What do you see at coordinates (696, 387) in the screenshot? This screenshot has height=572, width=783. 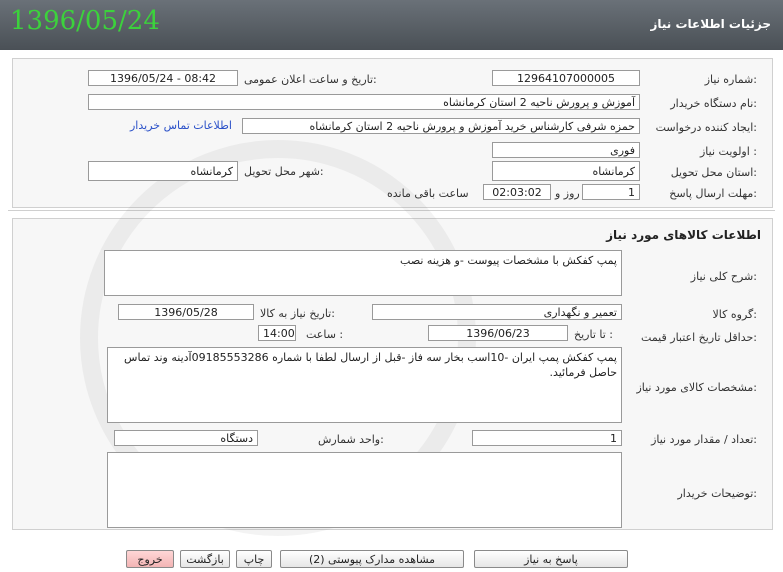 I see `specs-label: مشخصات کالای مورد نیاز:` at bounding box center [696, 387].